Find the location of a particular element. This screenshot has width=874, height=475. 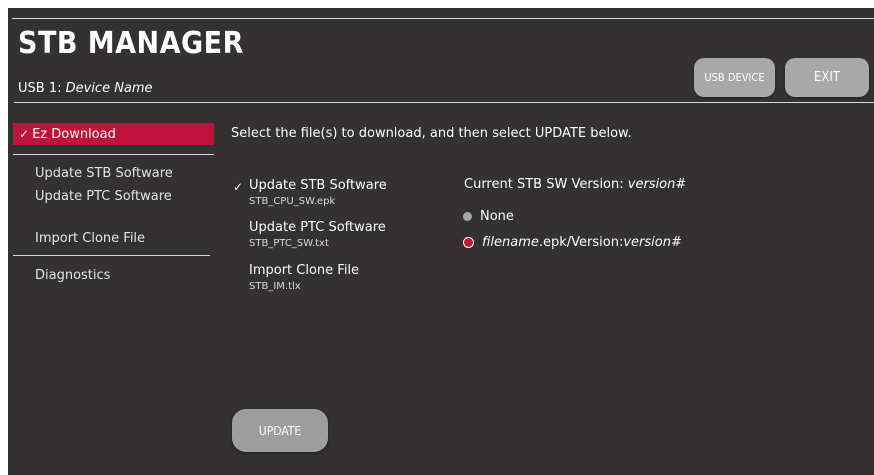

header-divider is located at coordinates (444, 102).